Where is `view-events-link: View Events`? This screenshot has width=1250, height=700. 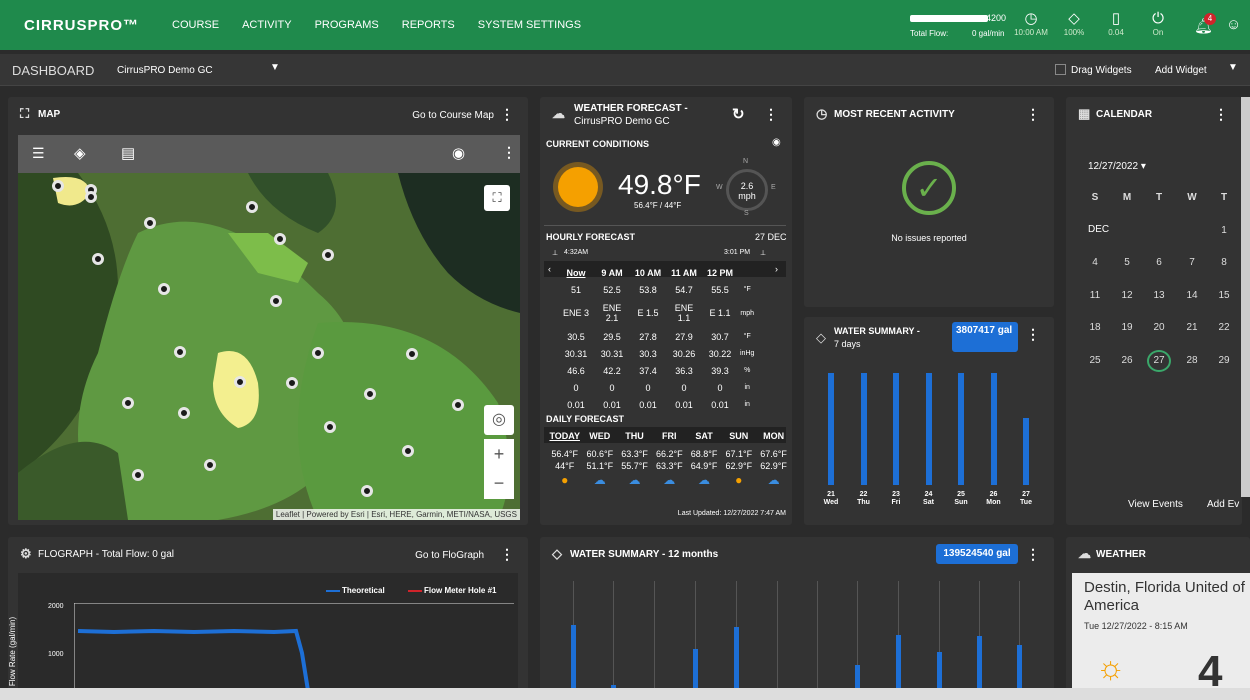 view-events-link: View Events is located at coordinates (1155, 504).